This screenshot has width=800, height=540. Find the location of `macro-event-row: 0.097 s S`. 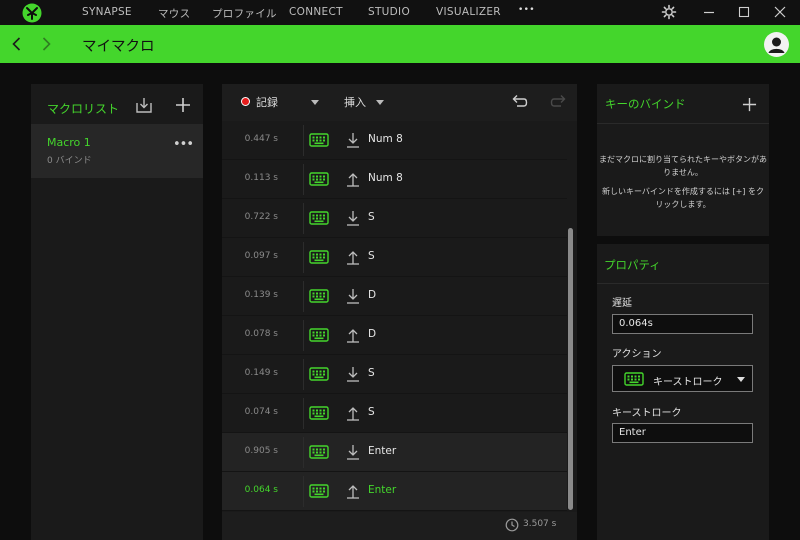

macro-event-row: 0.097 s S is located at coordinates (394, 257).